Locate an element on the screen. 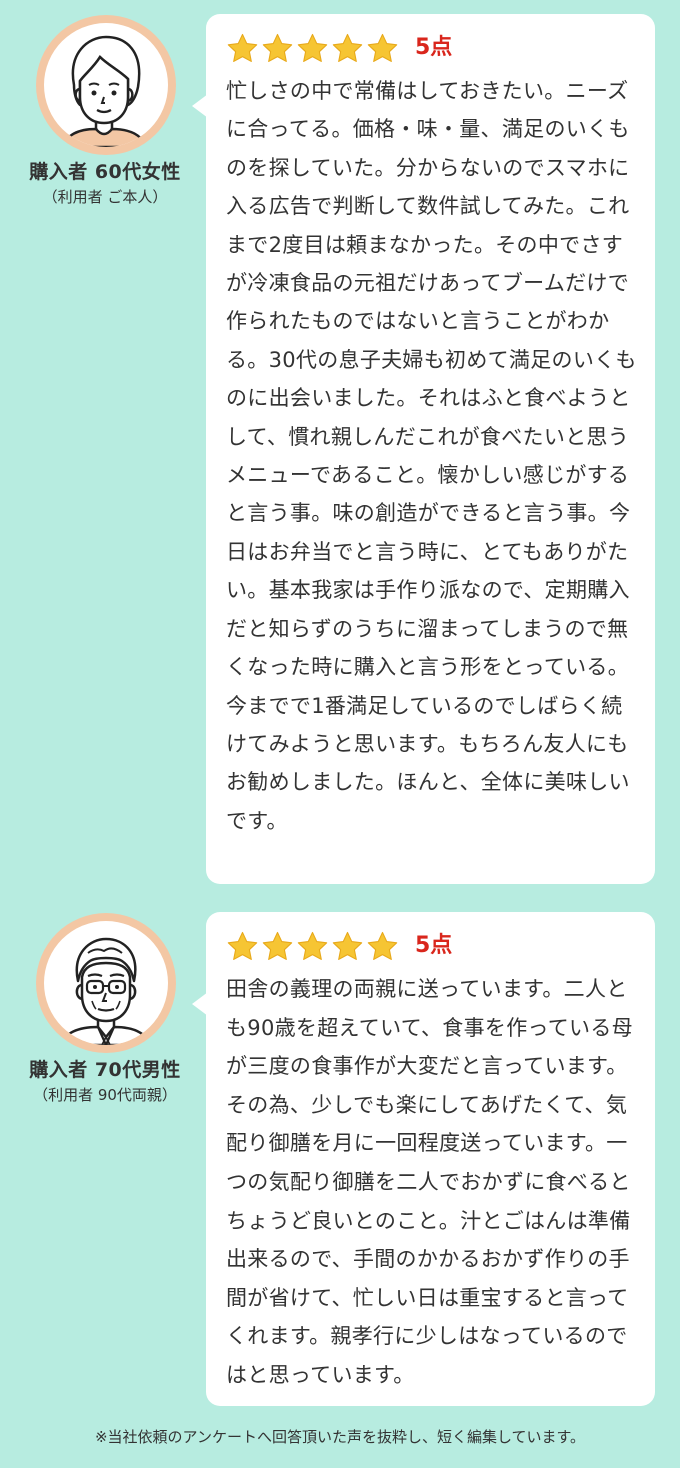  reviewer-persona: 購入者 60代女性 （利用者 ご本人） is located at coordinates (105, 183).